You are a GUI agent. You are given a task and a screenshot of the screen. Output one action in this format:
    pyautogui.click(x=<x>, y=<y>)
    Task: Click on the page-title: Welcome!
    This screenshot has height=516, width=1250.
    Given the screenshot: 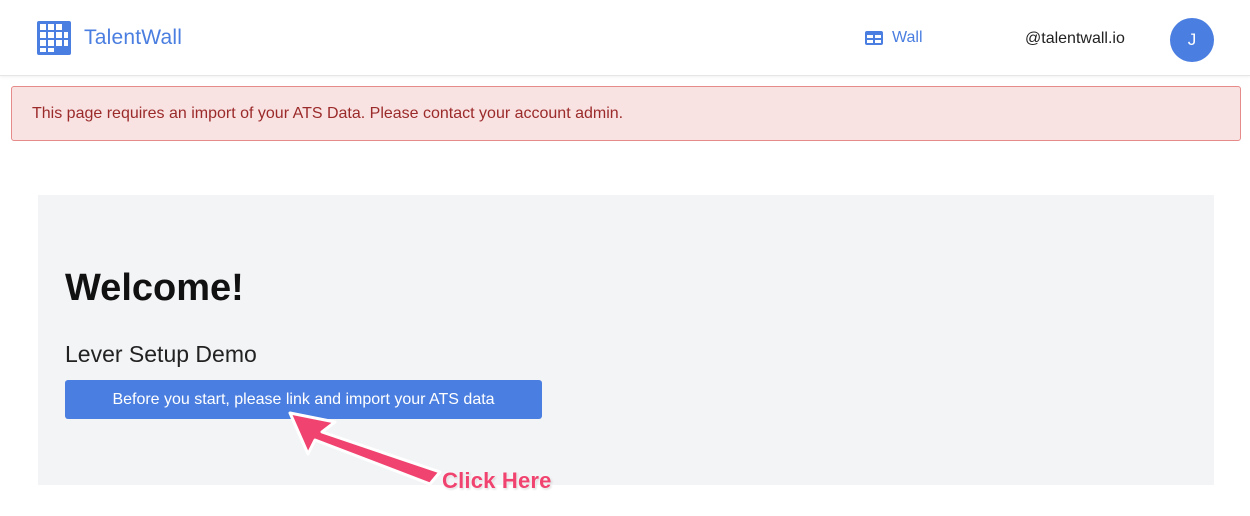 What is the action you would take?
    pyautogui.click(x=154, y=288)
    